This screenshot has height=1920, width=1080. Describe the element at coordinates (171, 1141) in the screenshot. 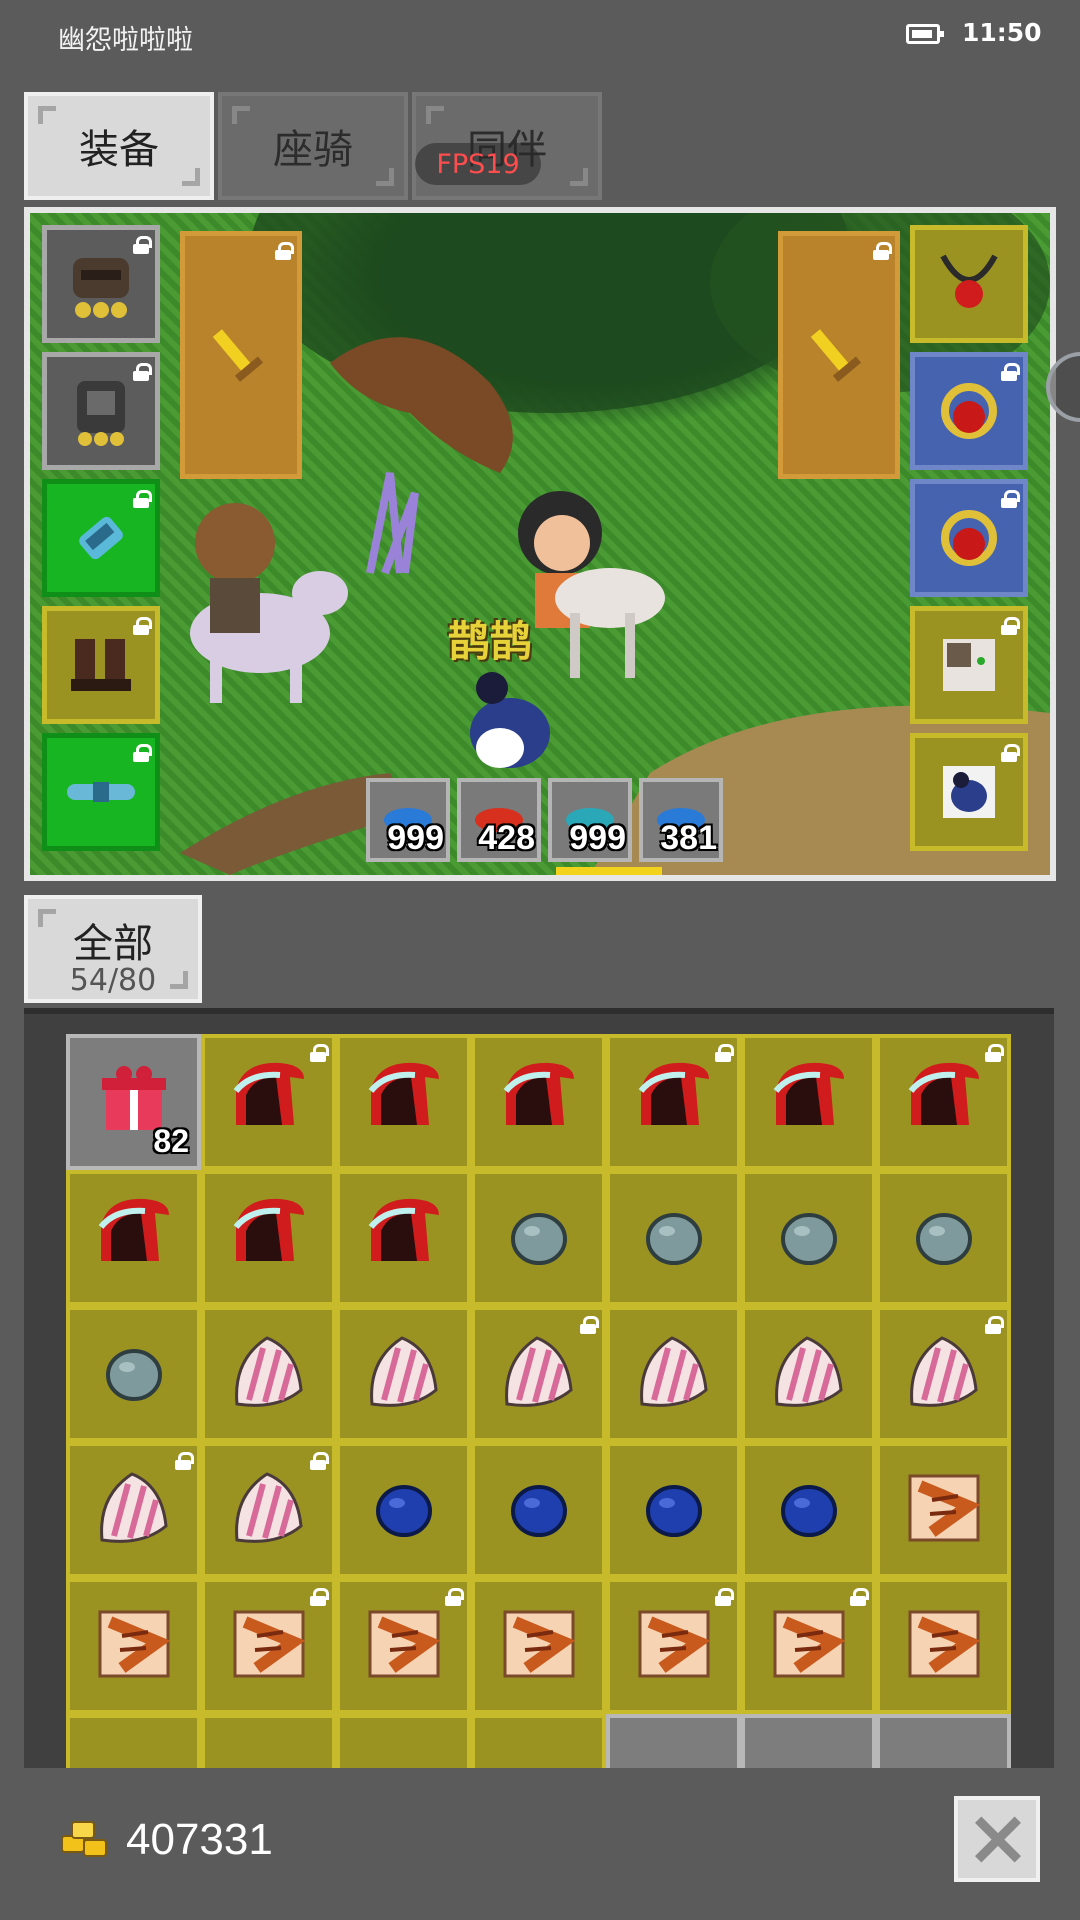

I see `item-quantity: 82` at that location.